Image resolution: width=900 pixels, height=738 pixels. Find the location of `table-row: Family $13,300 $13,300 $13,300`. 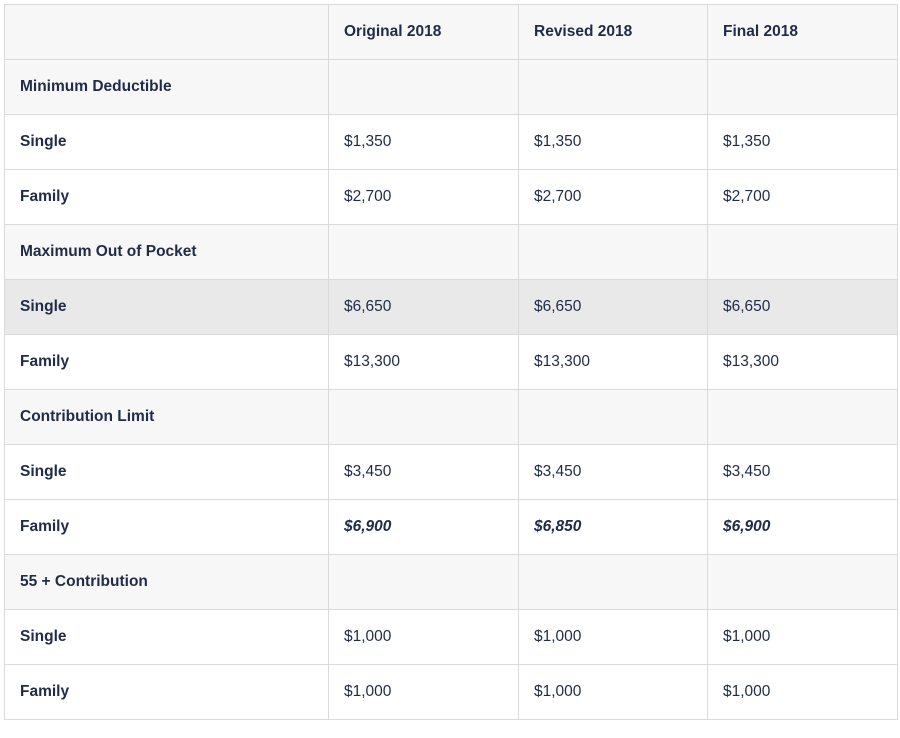

table-row: Family $13,300 $13,300 $13,300 is located at coordinates (451, 362).